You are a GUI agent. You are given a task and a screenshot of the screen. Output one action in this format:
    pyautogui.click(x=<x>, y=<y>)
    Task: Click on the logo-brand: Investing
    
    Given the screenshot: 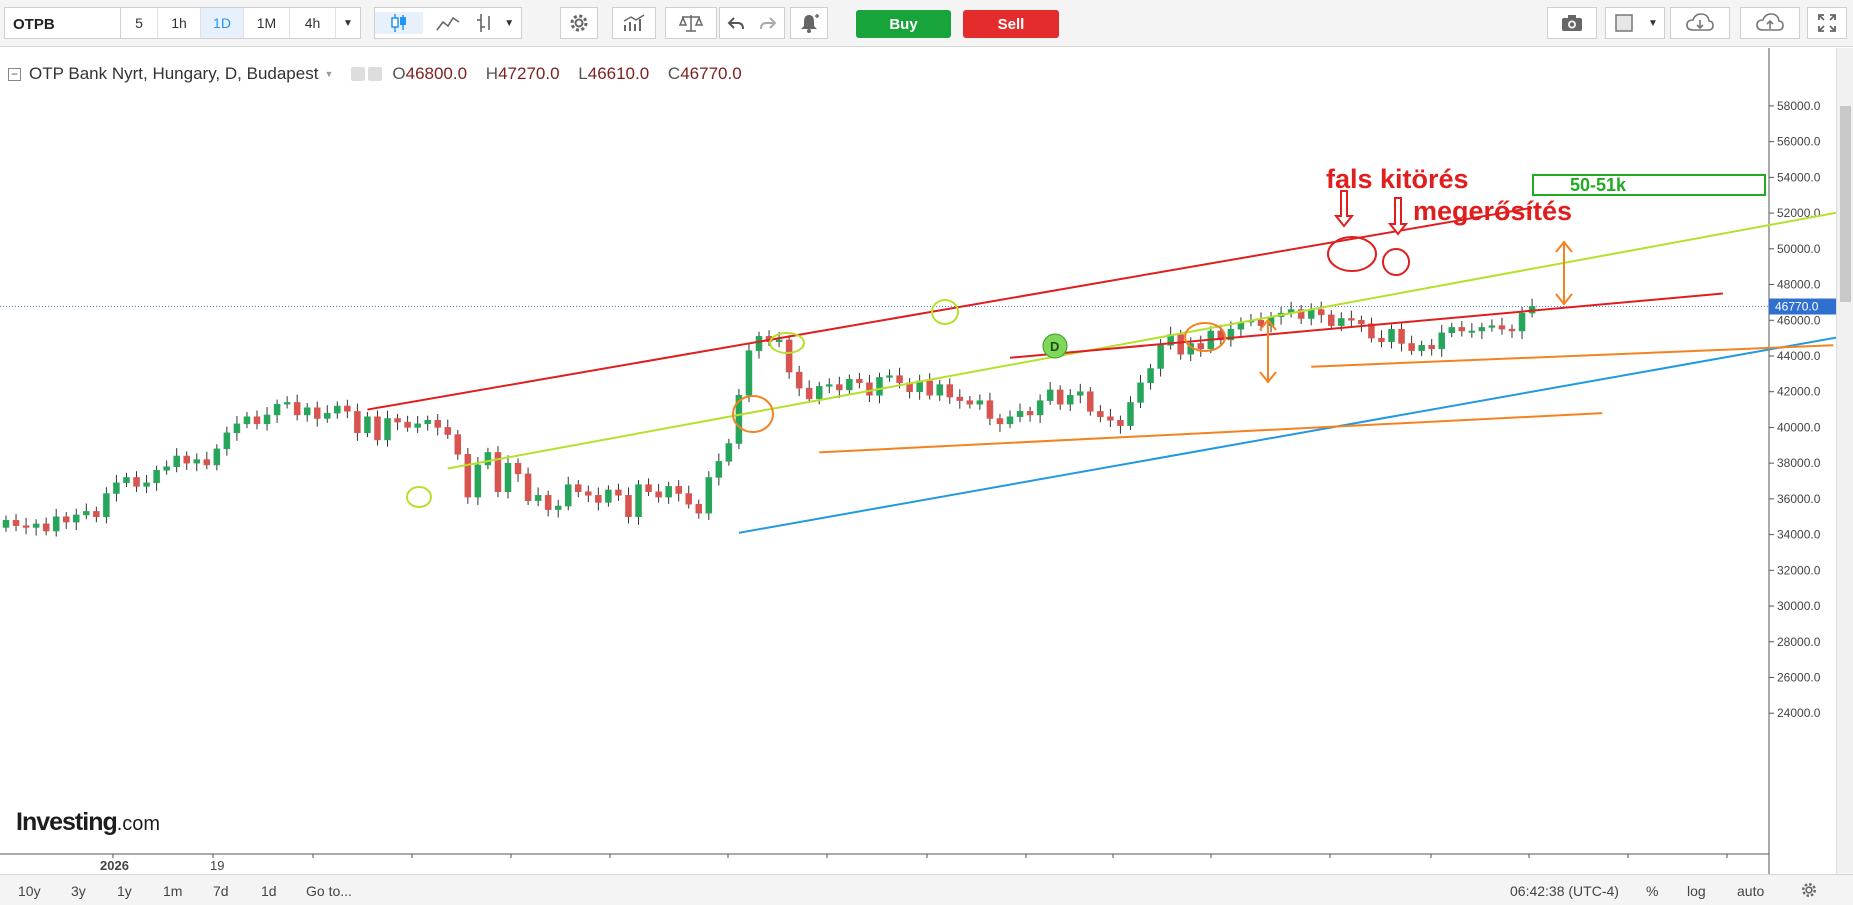 What is the action you would take?
    pyautogui.click(x=67, y=822)
    